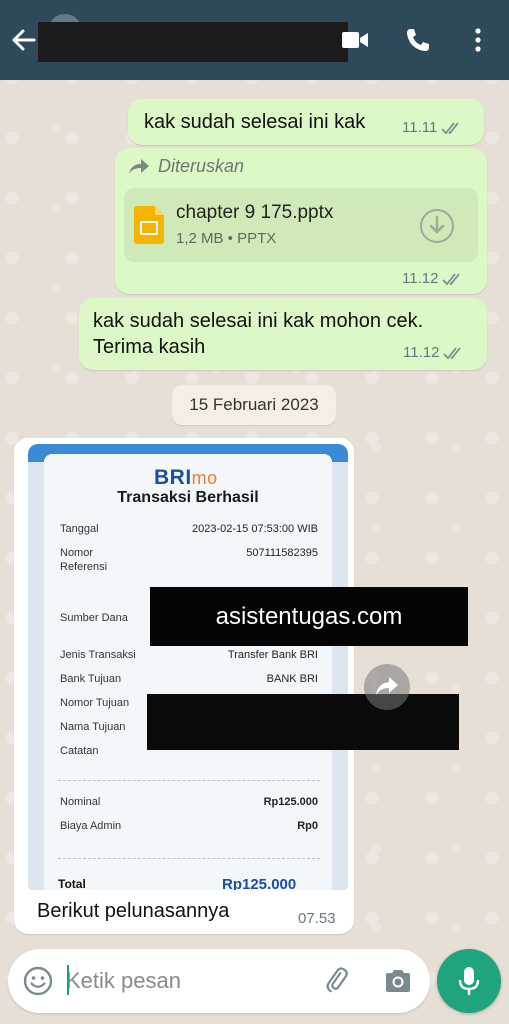  I want to click on video-call-icon, so click(355, 40).